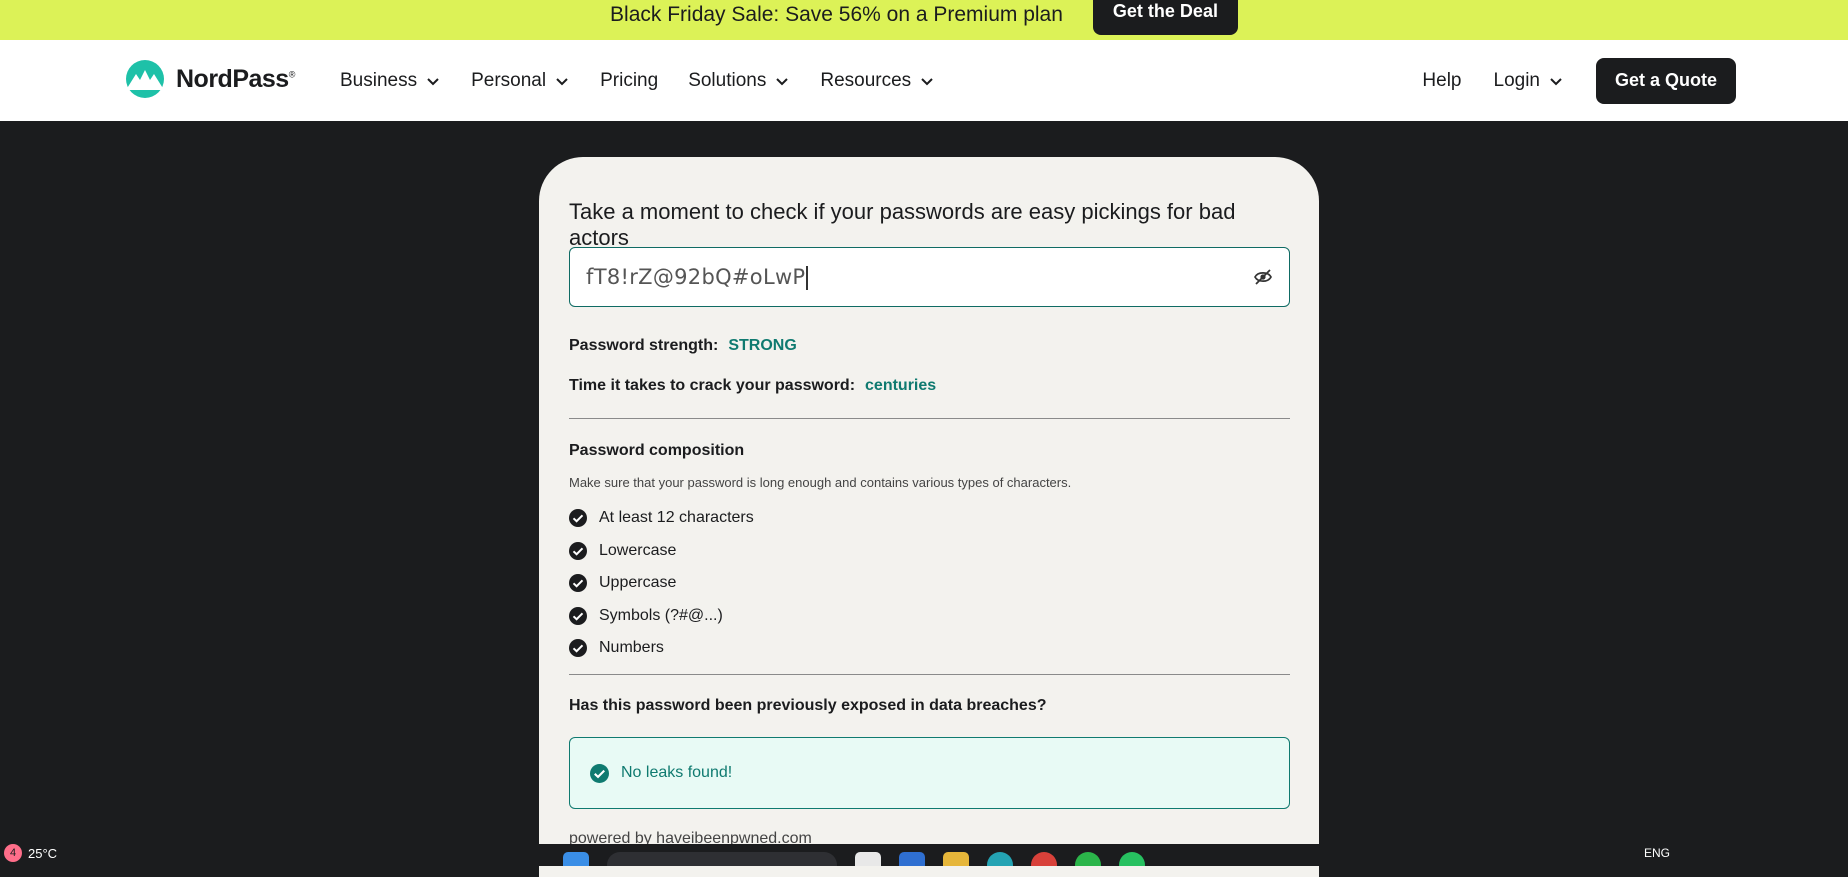 The width and height of the screenshot is (1848, 877). What do you see at coordinates (379, 80) in the screenshot?
I see `nav-business-label: Business` at bounding box center [379, 80].